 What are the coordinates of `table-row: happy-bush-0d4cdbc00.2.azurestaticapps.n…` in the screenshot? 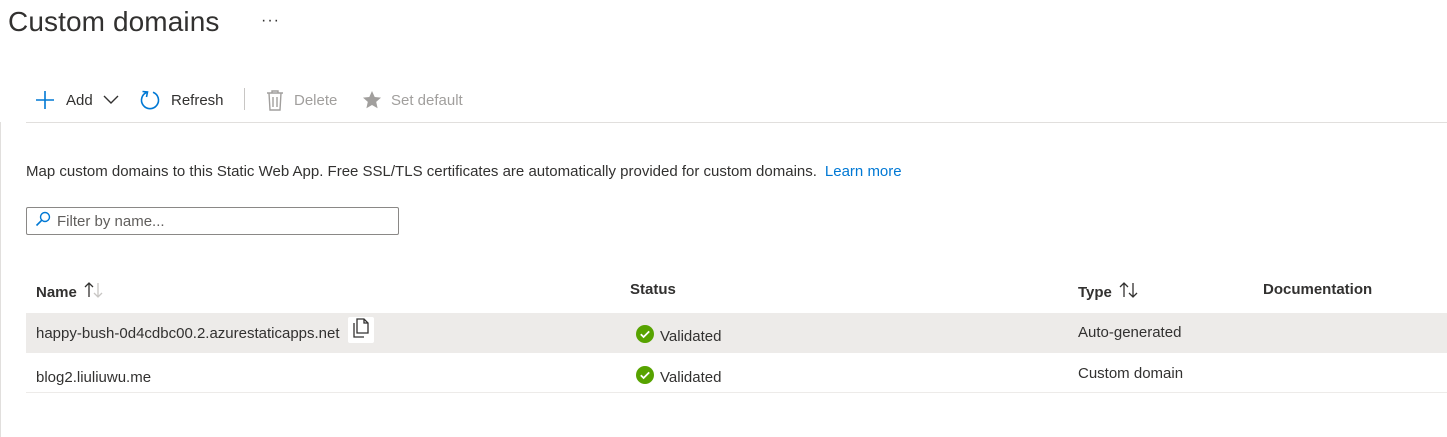 It's located at (736, 333).